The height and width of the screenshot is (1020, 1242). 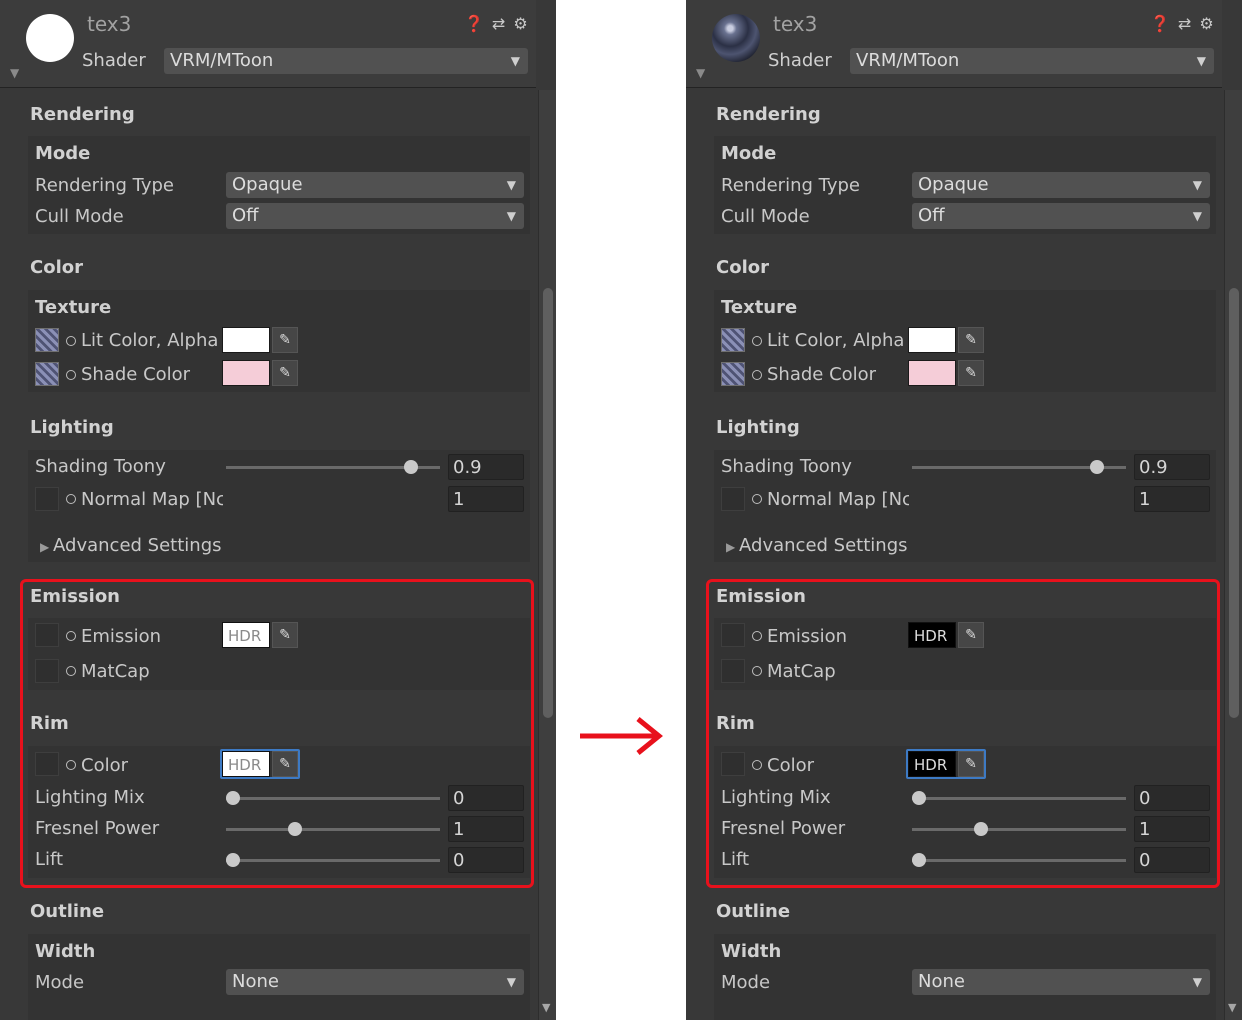 I want to click on normal-map-label: Normal Map [Nc, so click(x=838, y=499).